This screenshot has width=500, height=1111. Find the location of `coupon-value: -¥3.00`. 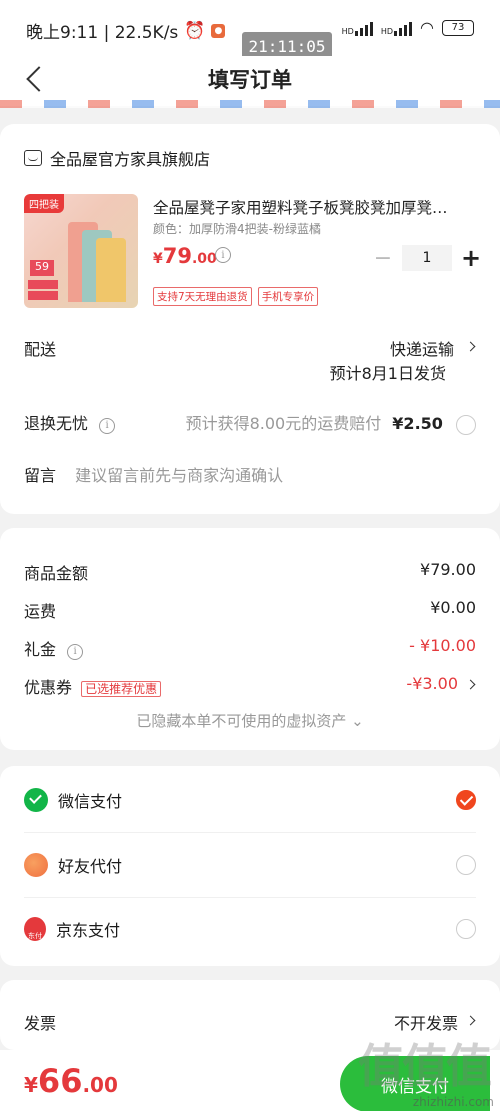

coupon-value: -¥3.00 is located at coordinates (432, 683).